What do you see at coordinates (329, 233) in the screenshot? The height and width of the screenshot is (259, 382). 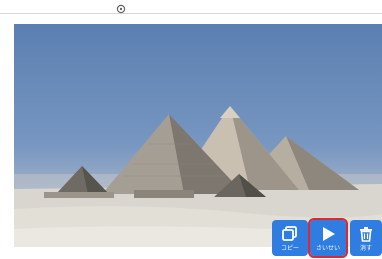 I see `play-icon` at bounding box center [329, 233].